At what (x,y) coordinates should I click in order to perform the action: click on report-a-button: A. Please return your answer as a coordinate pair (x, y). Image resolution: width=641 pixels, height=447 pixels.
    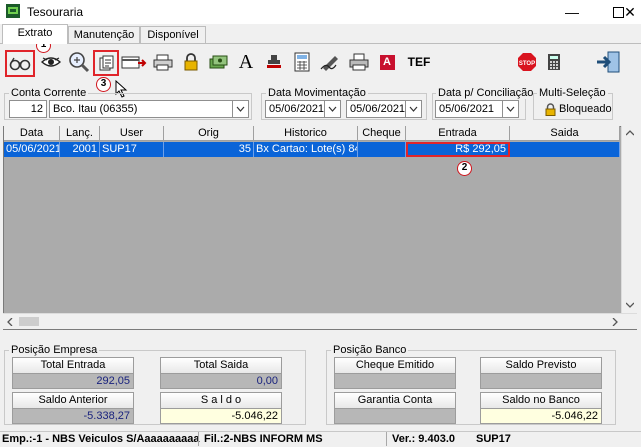
    Looking at the image, I should click on (387, 62).